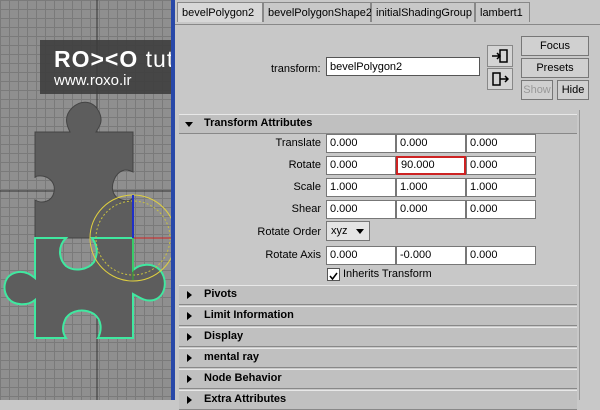  Describe the element at coordinates (258, 123) in the screenshot. I see `section-title: Transform Attributes` at that location.